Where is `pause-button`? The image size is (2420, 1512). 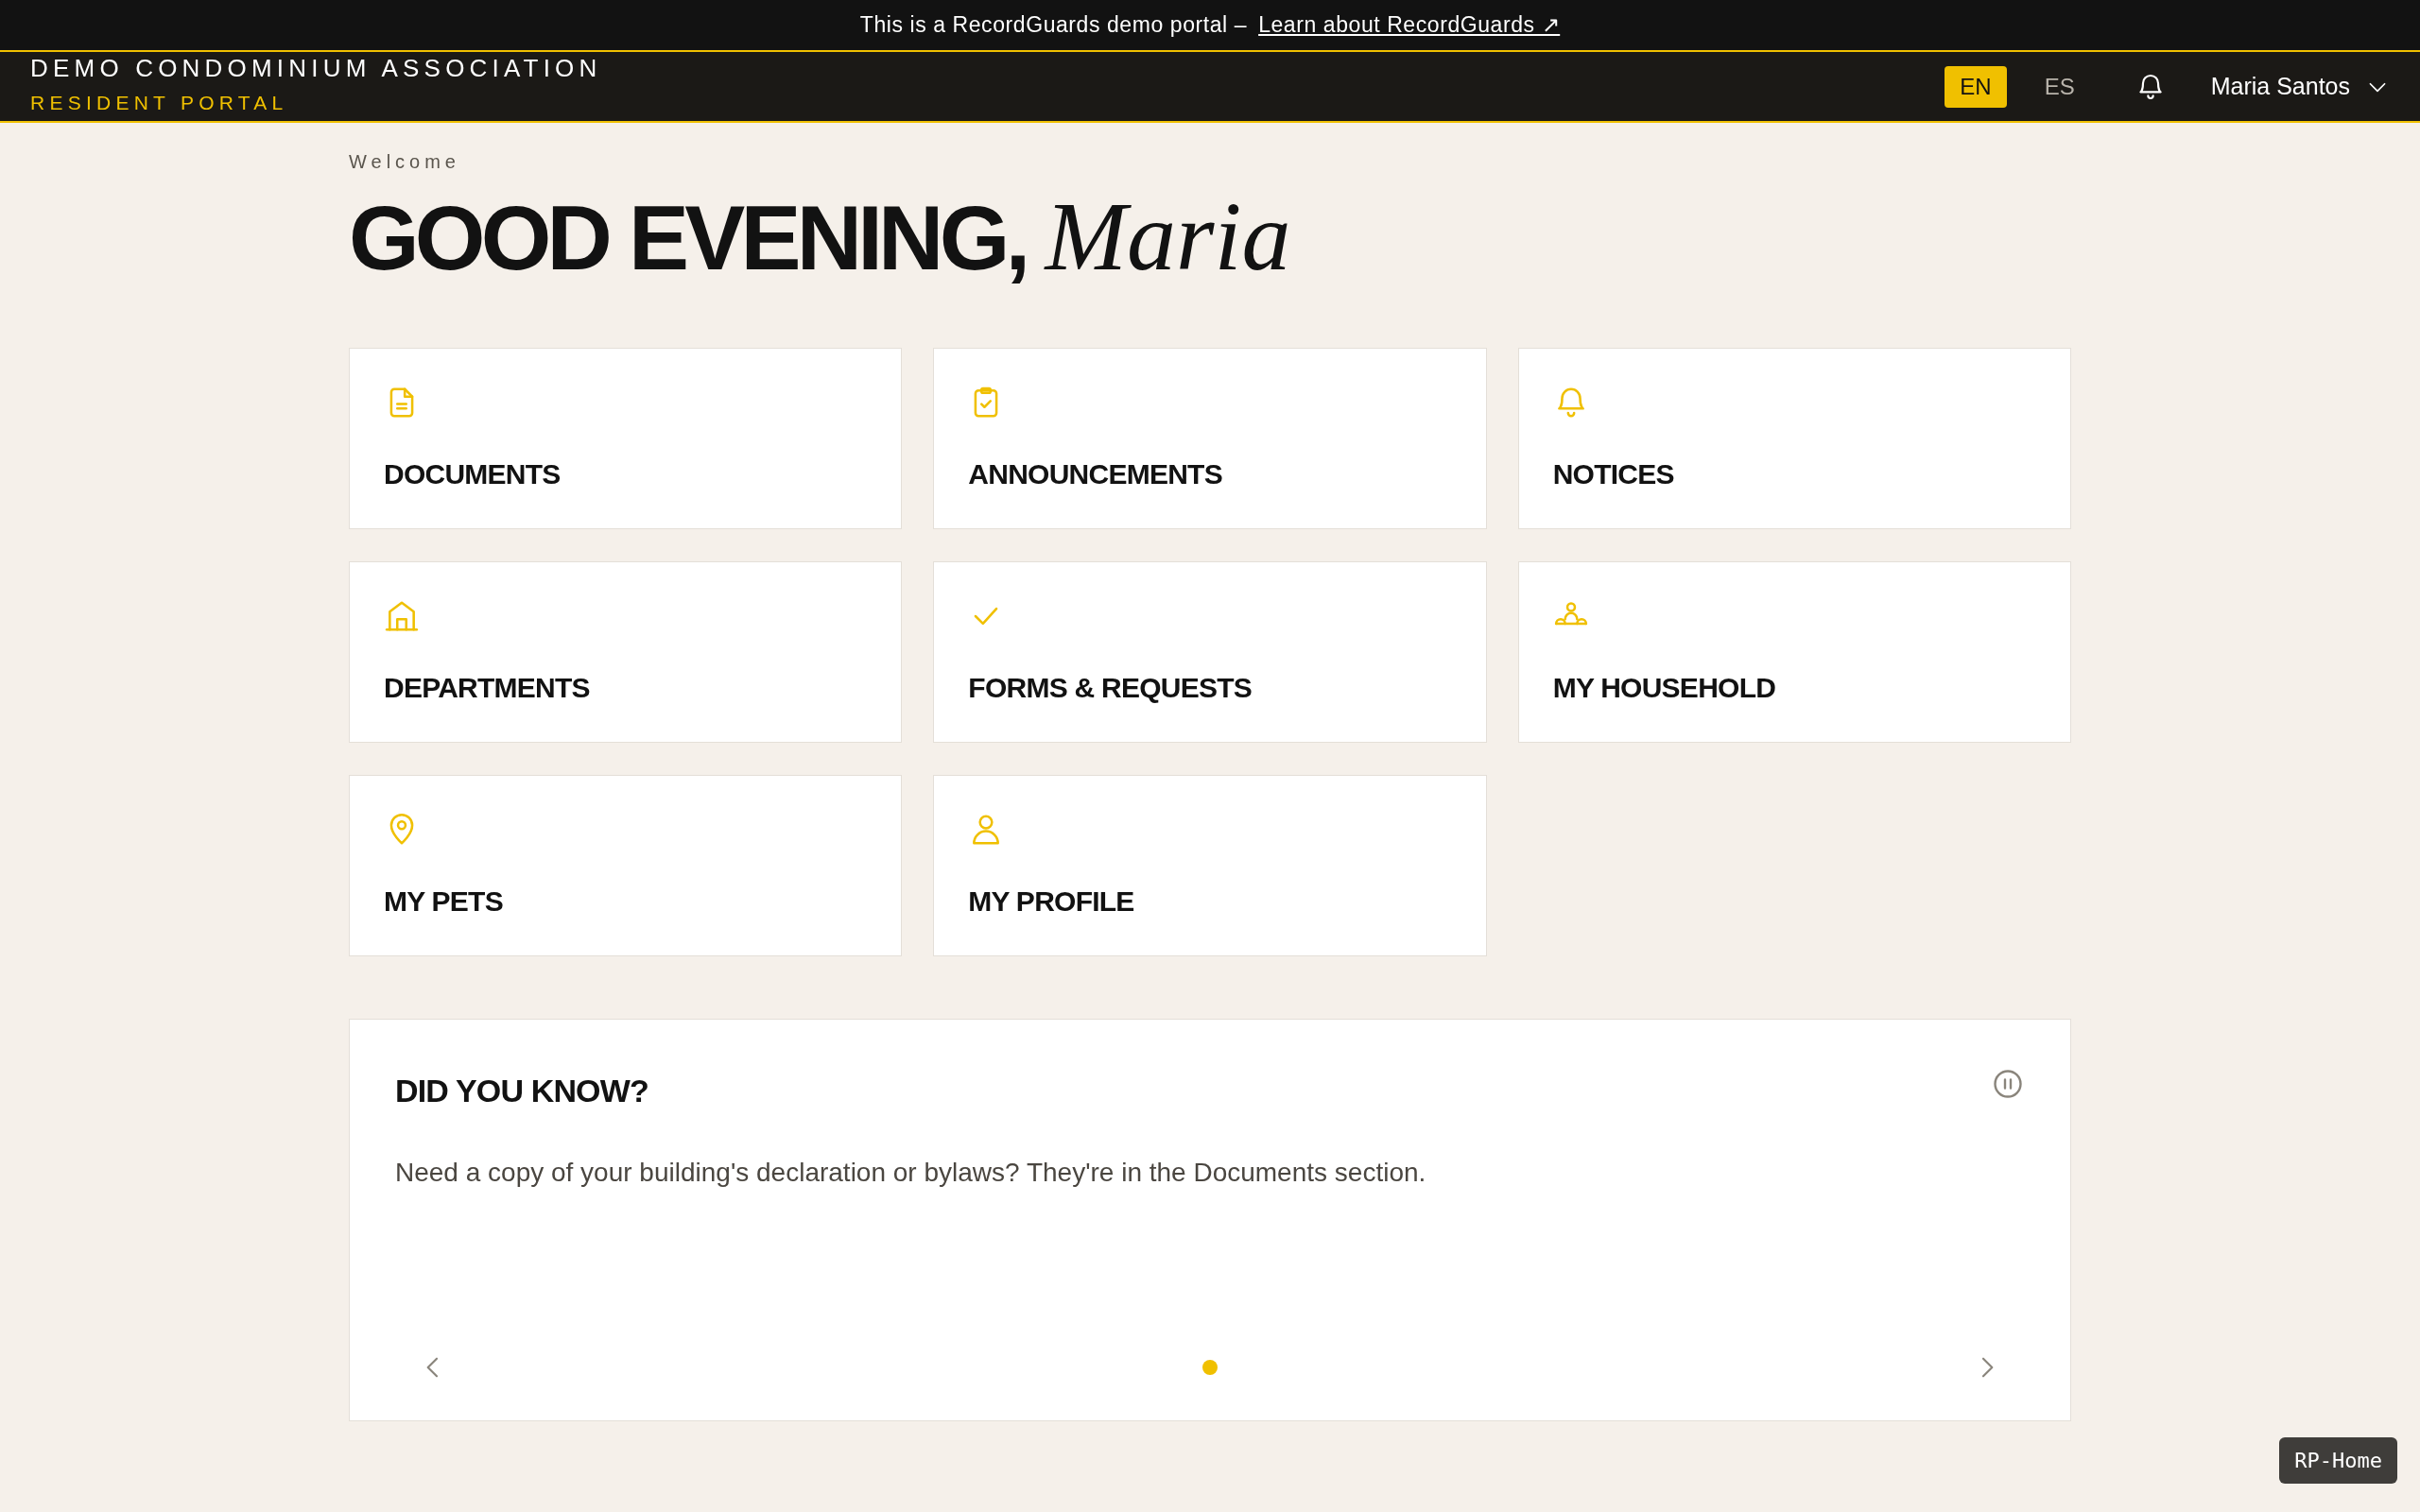
pause-button is located at coordinates (2008, 1084).